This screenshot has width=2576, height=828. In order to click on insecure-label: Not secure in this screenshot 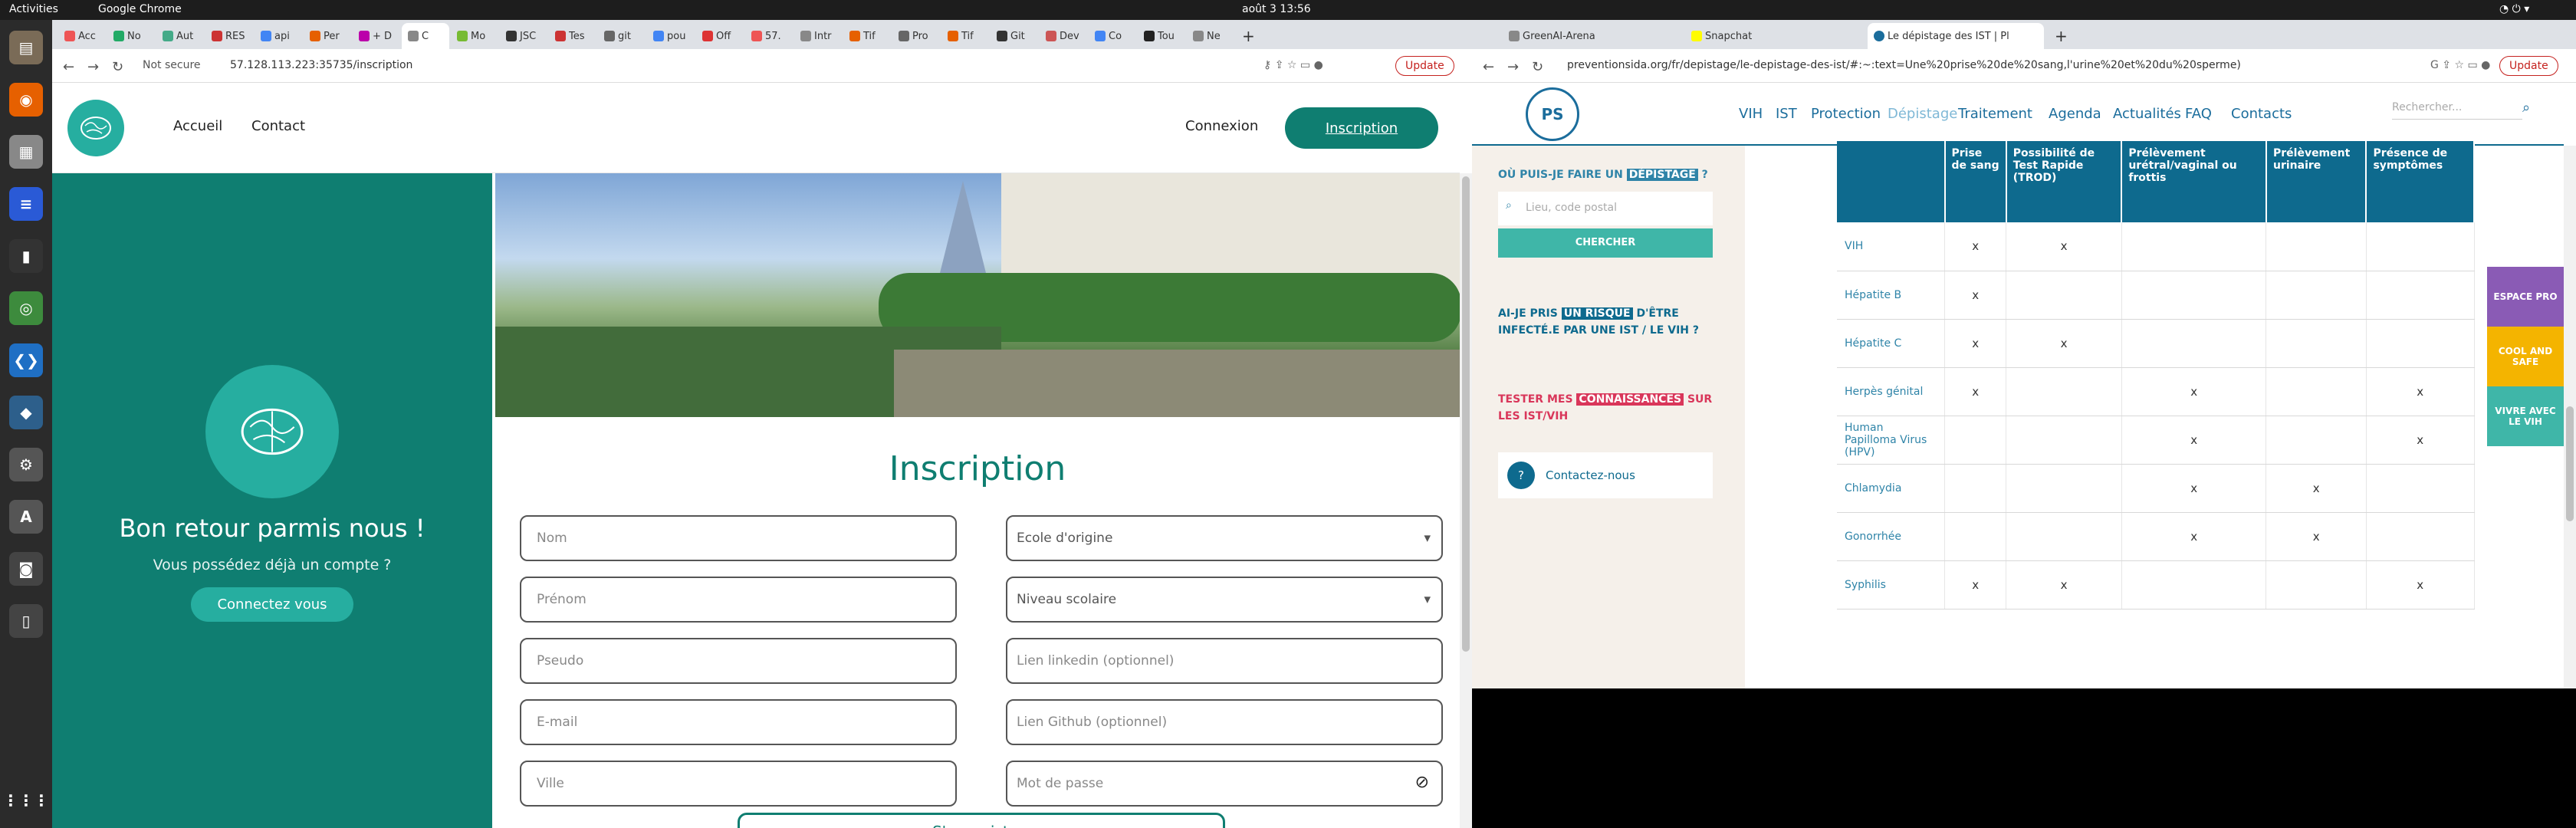, I will do `click(172, 65)`.